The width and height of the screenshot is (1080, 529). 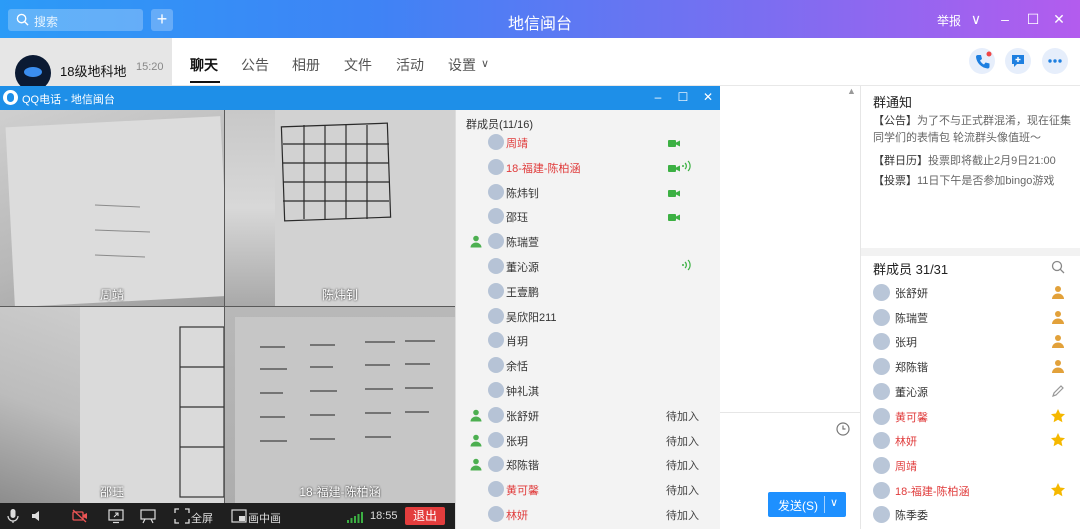 What do you see at coordinates (790, 412) in the screenshot?
I see `input-divider` at bounding box center [790, 412].